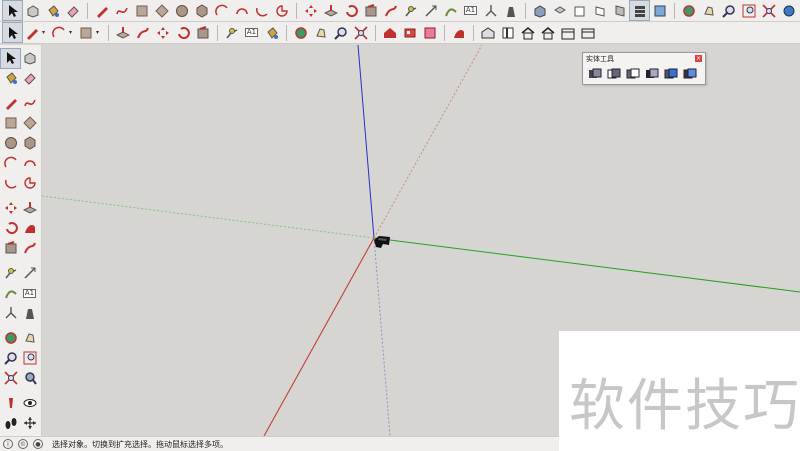 The height and width of the screenshot is (451, 800). I want to click on look-around-icon, so click(29, 403).